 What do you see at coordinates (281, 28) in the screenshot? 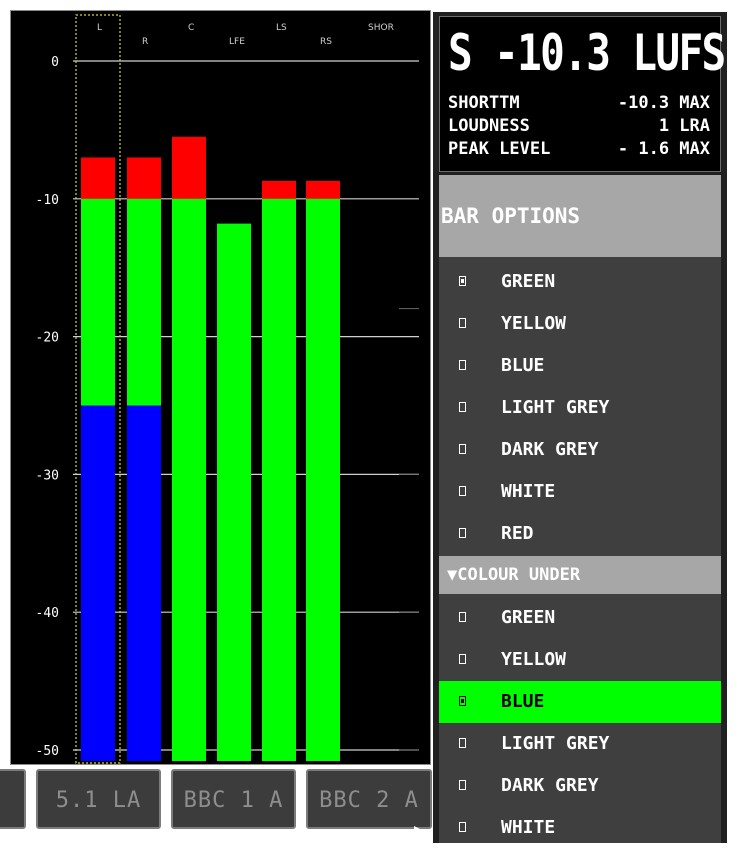
I see `channel-label: LS` at bounding box center [281, 28].